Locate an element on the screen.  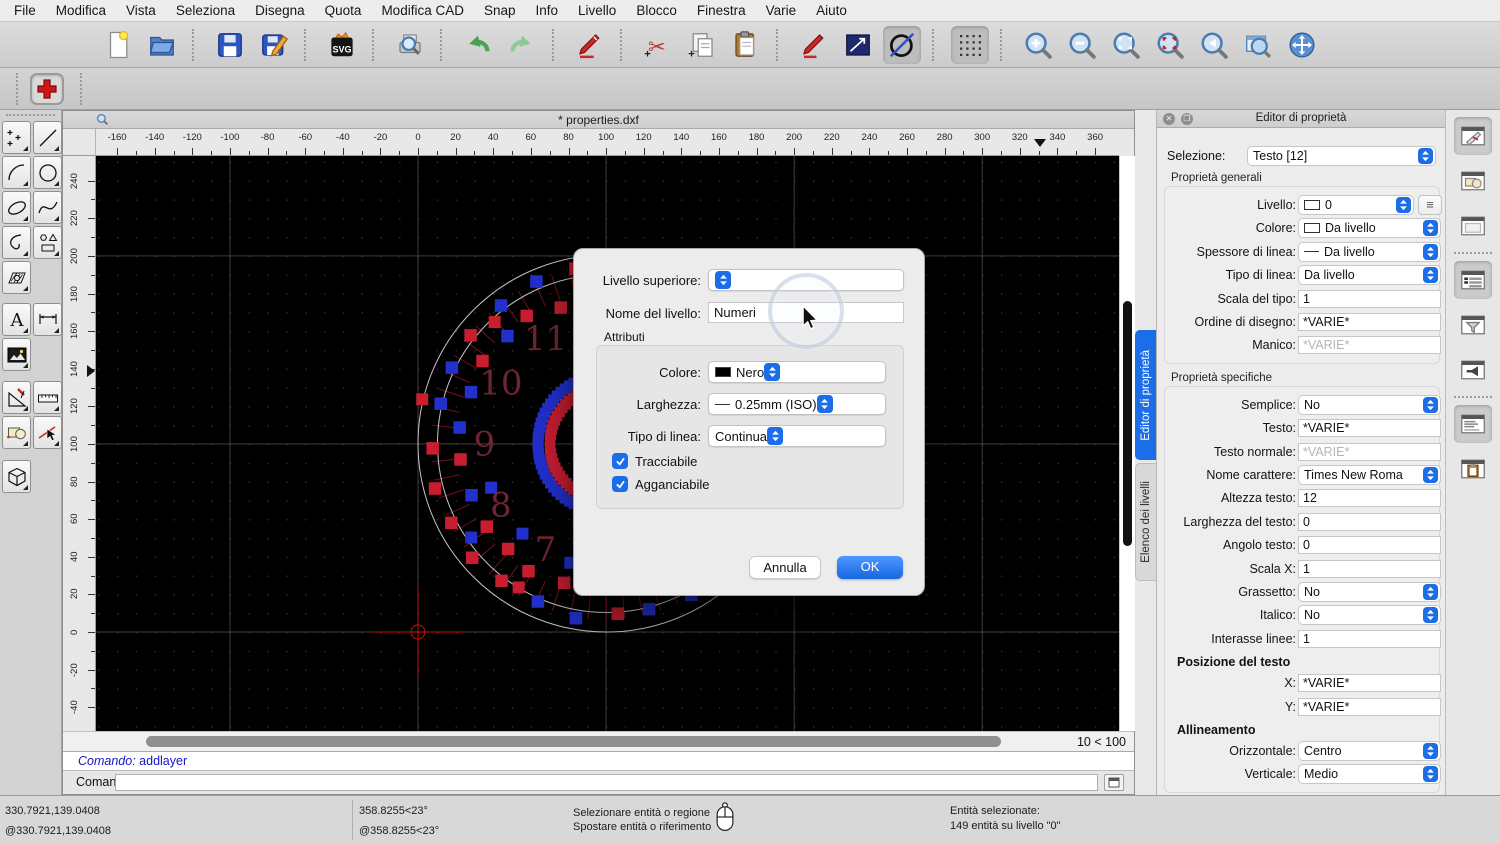
dock-blank-window-button is located at coordinates (1473, 226).